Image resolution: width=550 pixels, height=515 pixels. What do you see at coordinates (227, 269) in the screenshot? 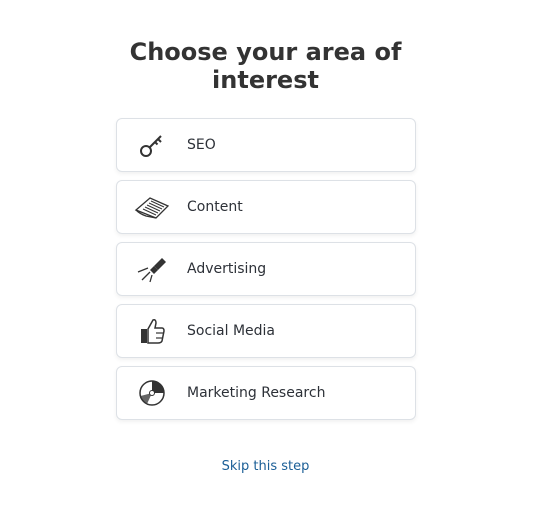
I see `option-advertising-label: Advertising` at bounding box center [227, 269].